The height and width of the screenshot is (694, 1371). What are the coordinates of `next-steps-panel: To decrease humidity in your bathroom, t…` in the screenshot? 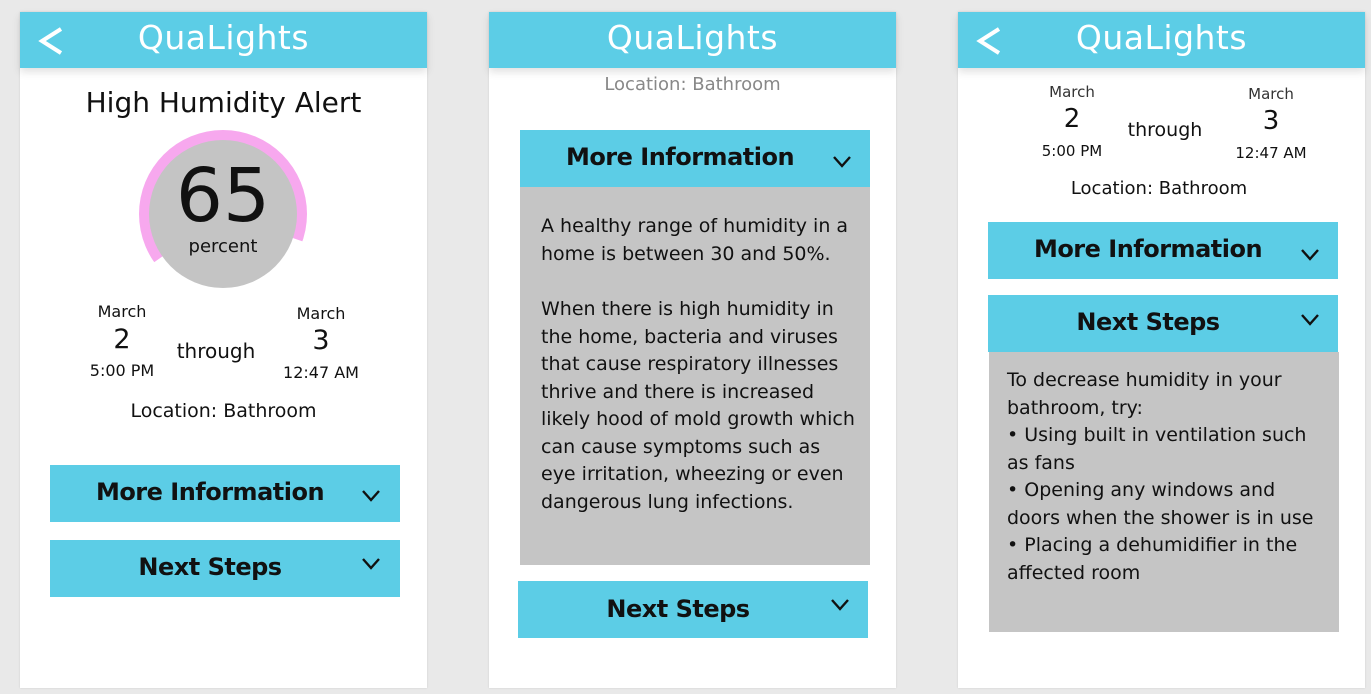 It's located at (1164, 492).